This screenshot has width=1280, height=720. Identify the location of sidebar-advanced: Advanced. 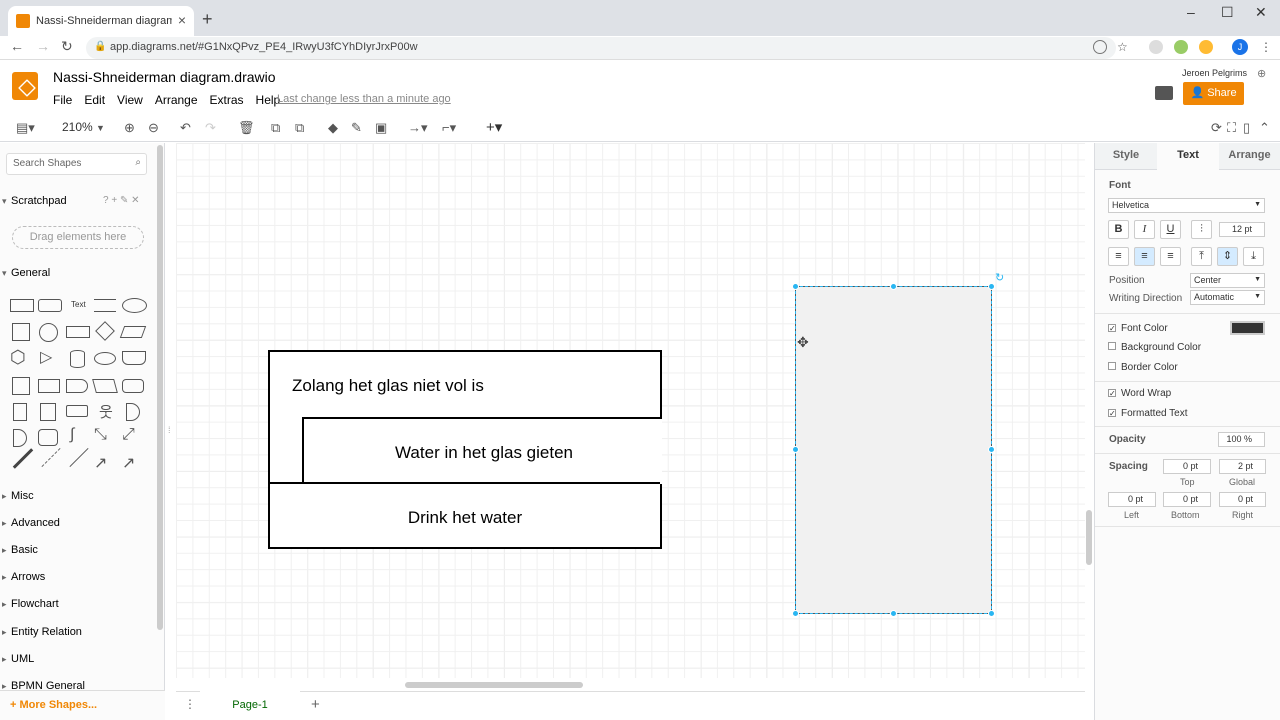
(77, 523).